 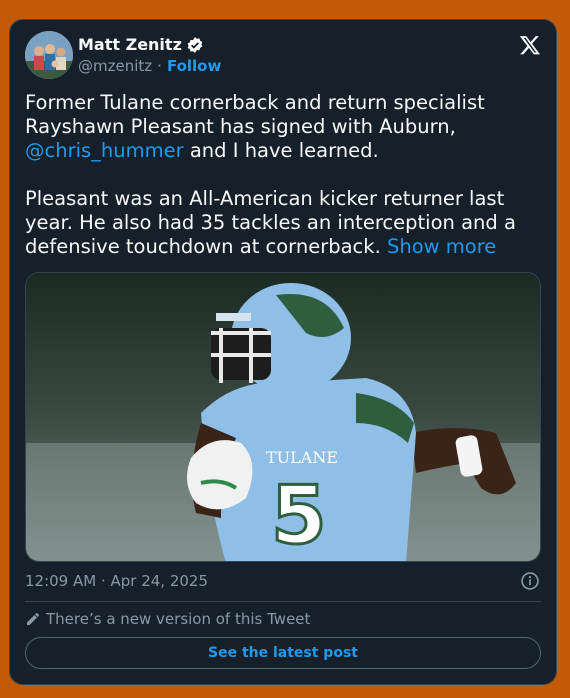 I want to click on divider, so click(x=283, y=601).